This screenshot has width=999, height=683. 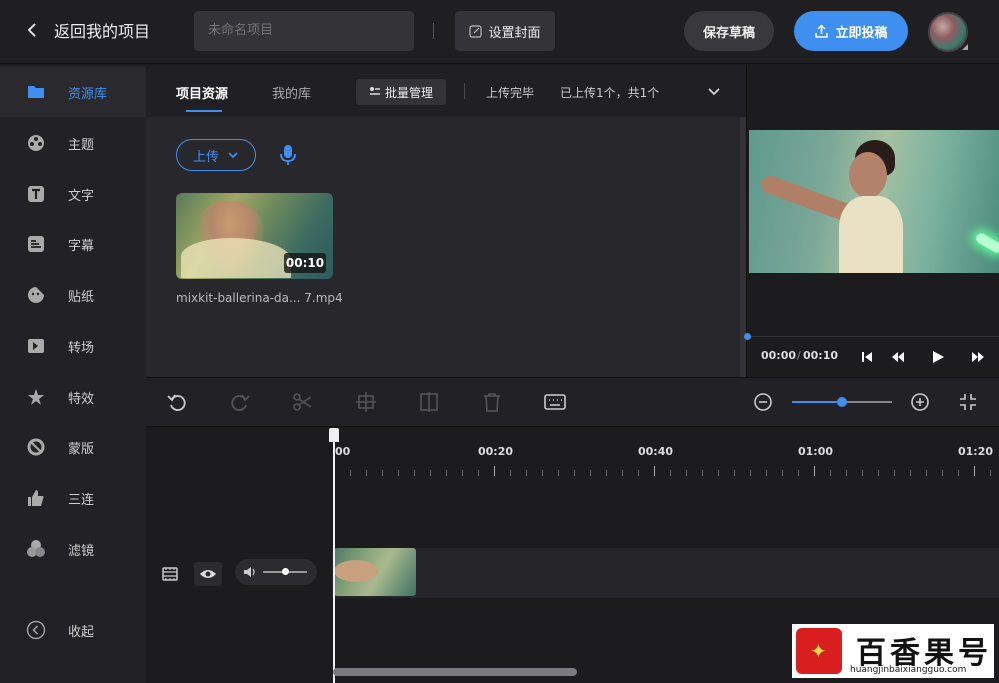 What do you see at coordinates (714, 91) in the screenshot?
I see `chevron-down-icon` at bounding box center [714, 91].